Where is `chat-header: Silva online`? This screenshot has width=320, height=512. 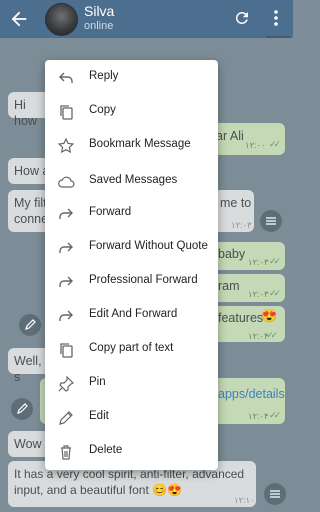 chat-header: Silva online is located at coordinates (146, 19).